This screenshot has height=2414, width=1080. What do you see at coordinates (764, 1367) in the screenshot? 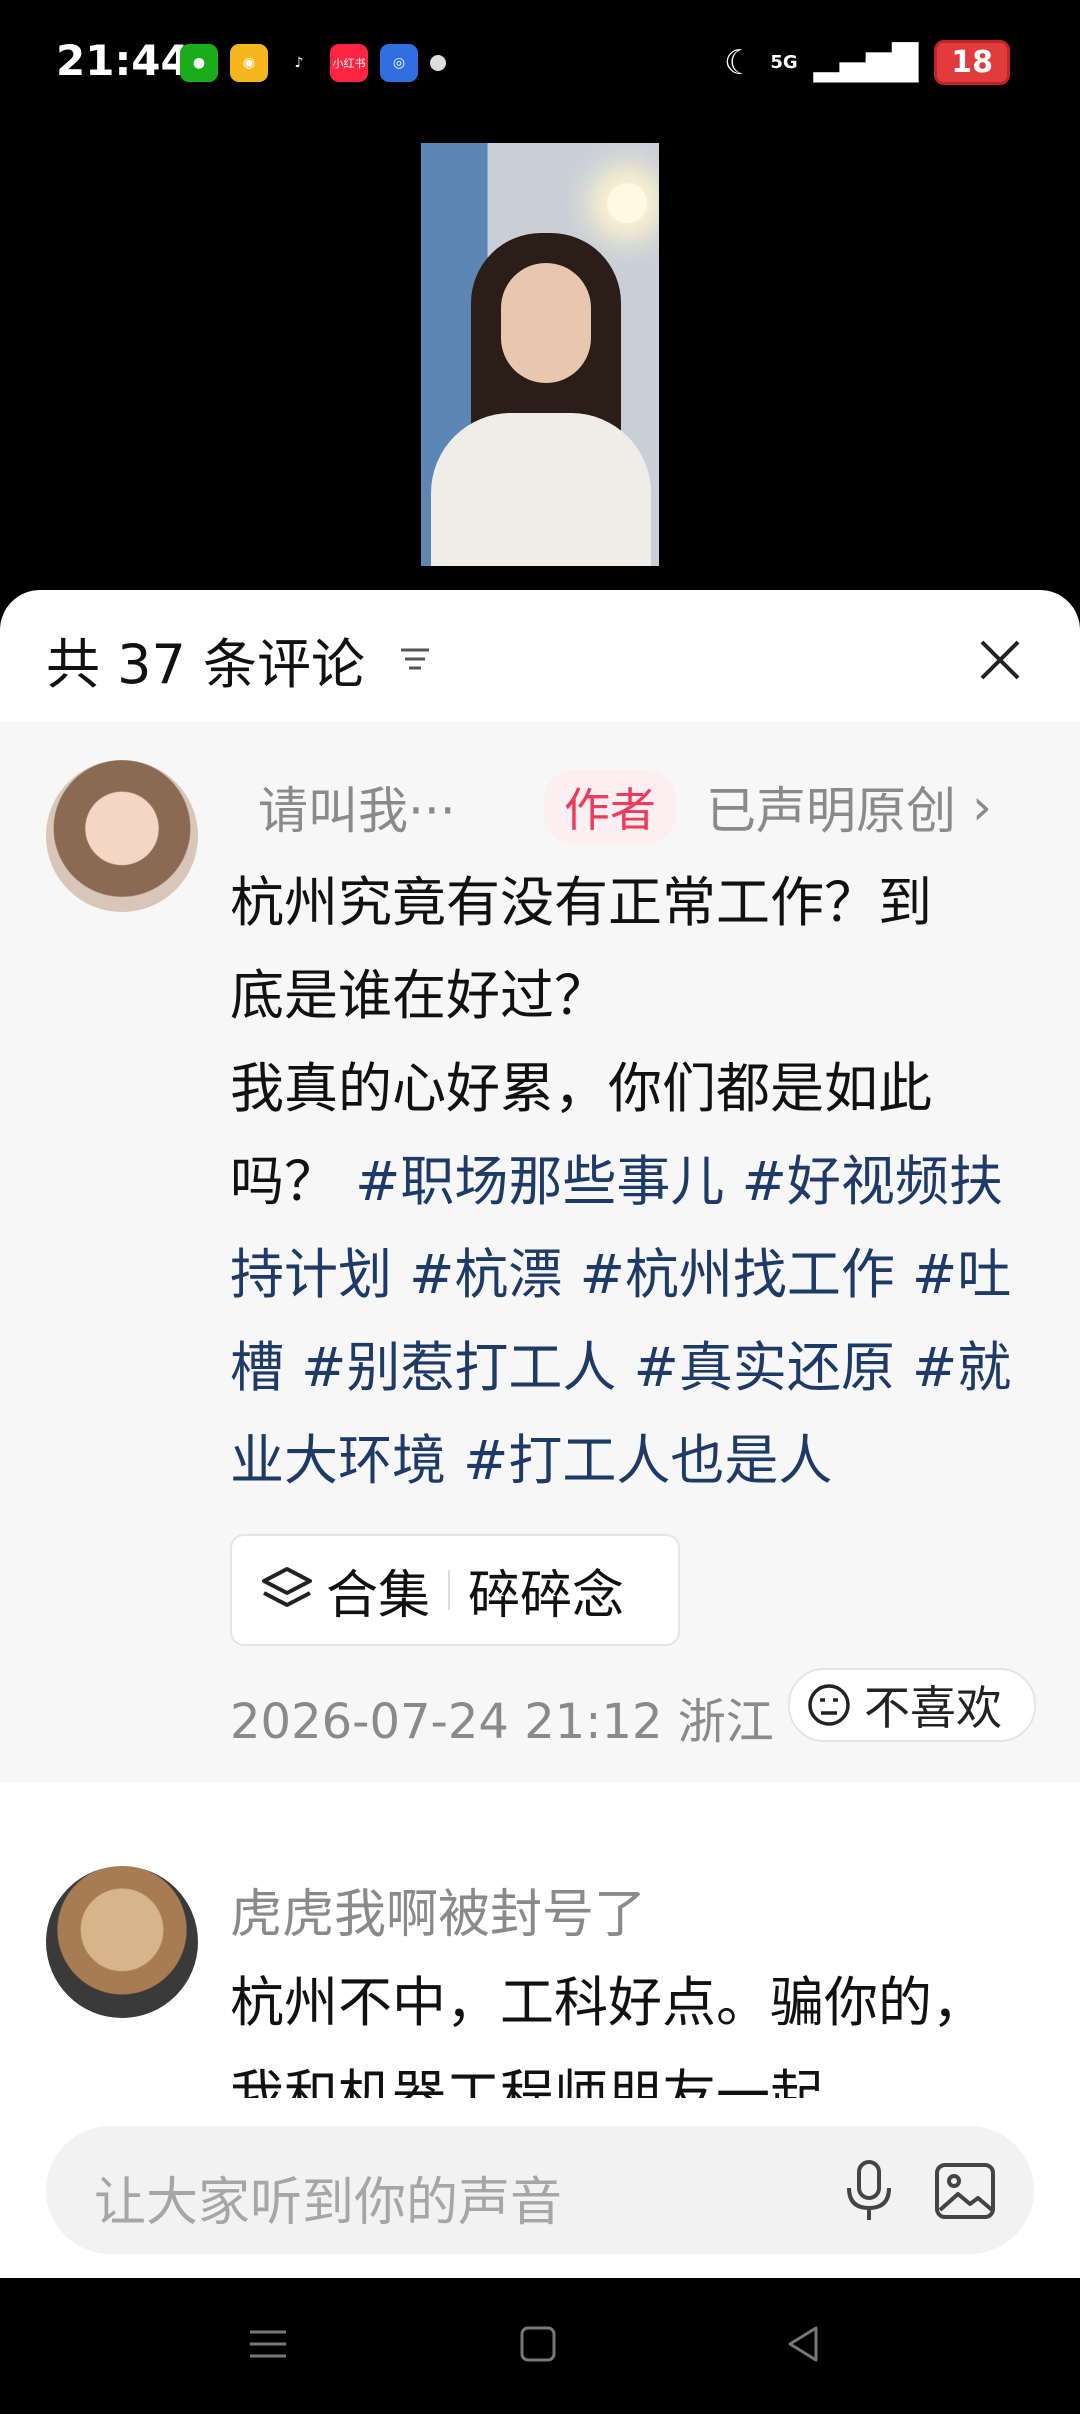
I see `hashtag-link: #真实还原` at bounding box center [764, 1367].